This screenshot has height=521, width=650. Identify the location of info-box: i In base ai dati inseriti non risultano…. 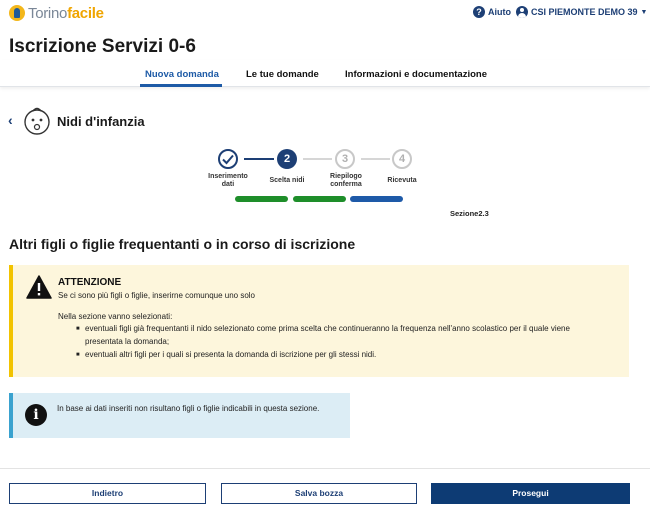
(179, 415).